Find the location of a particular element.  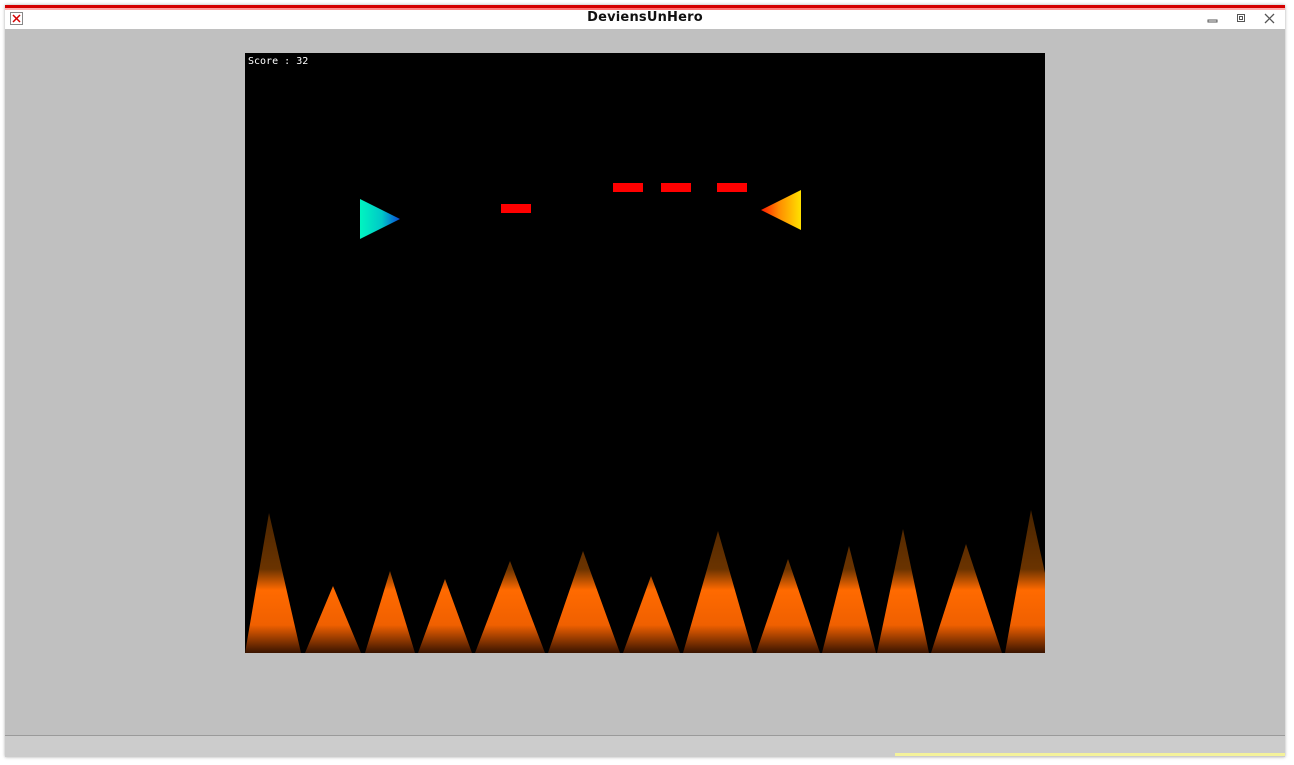

window-title: DeviensUnHero is located at coordinates (645, 17).